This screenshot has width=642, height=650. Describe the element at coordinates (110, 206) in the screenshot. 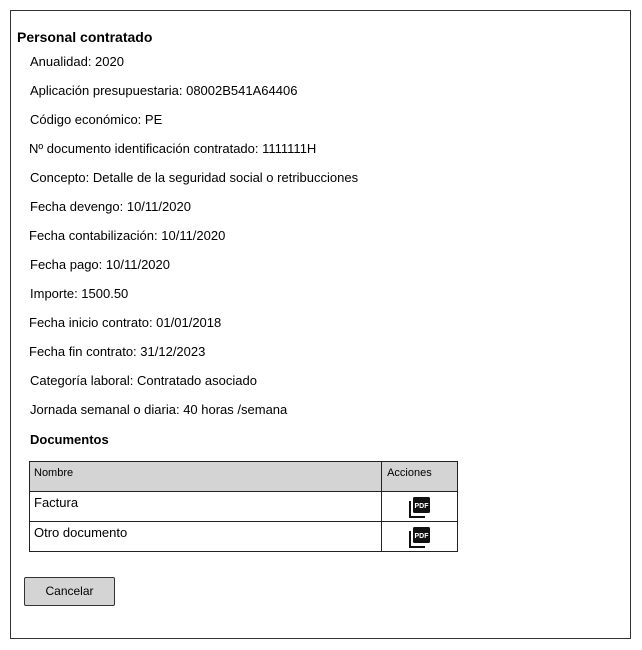

I see `field-fecha-devengo: Fecha devengo: 10/11/2020` at that location.